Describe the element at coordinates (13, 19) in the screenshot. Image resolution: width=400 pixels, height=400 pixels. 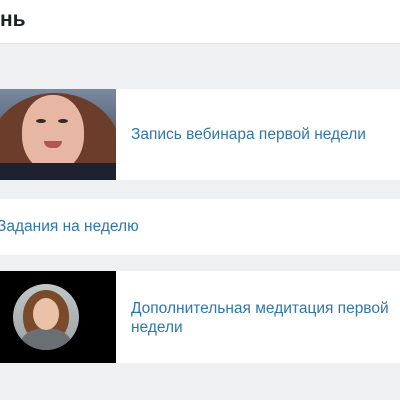
I see `page-title: нь` at that location.